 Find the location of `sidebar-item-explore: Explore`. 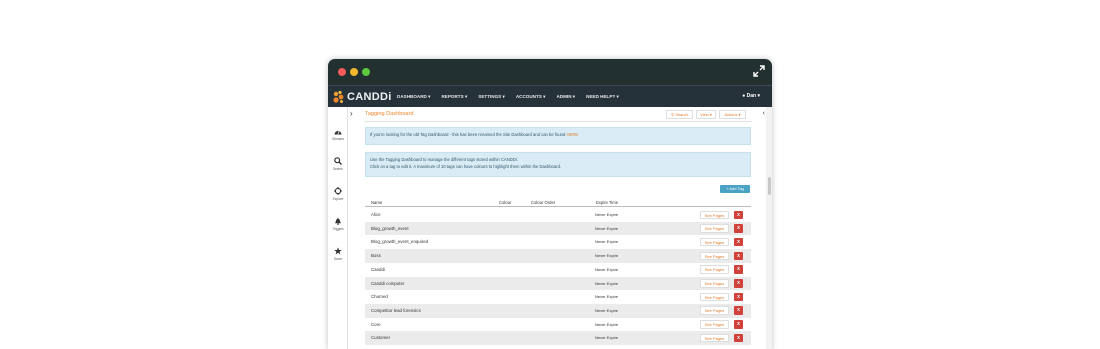

sidebar-item-explore: Explore is located at coordinates (338, 194).